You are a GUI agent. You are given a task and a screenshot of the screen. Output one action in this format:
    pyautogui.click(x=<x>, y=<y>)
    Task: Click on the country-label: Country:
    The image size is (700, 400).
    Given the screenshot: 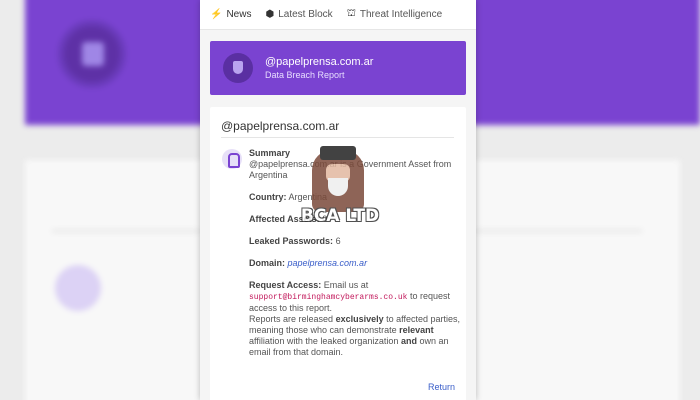 What is the action you would take?
    pyautogui.click(x=268, y=197)
    